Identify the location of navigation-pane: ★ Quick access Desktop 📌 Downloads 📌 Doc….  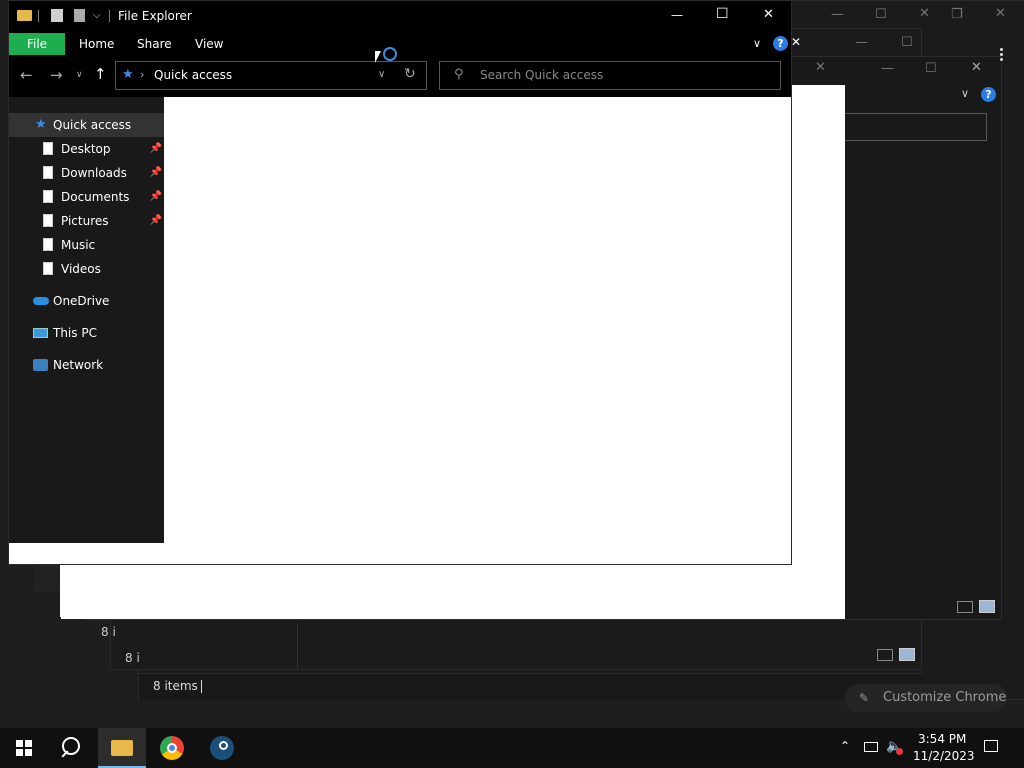
(86, 320).